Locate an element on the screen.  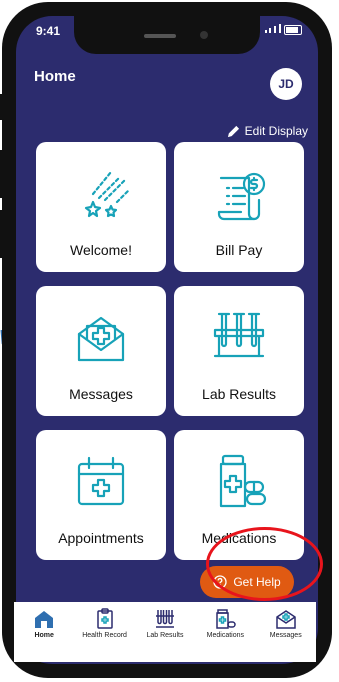
tile-label: Medications is located at coordinates (239, 538).